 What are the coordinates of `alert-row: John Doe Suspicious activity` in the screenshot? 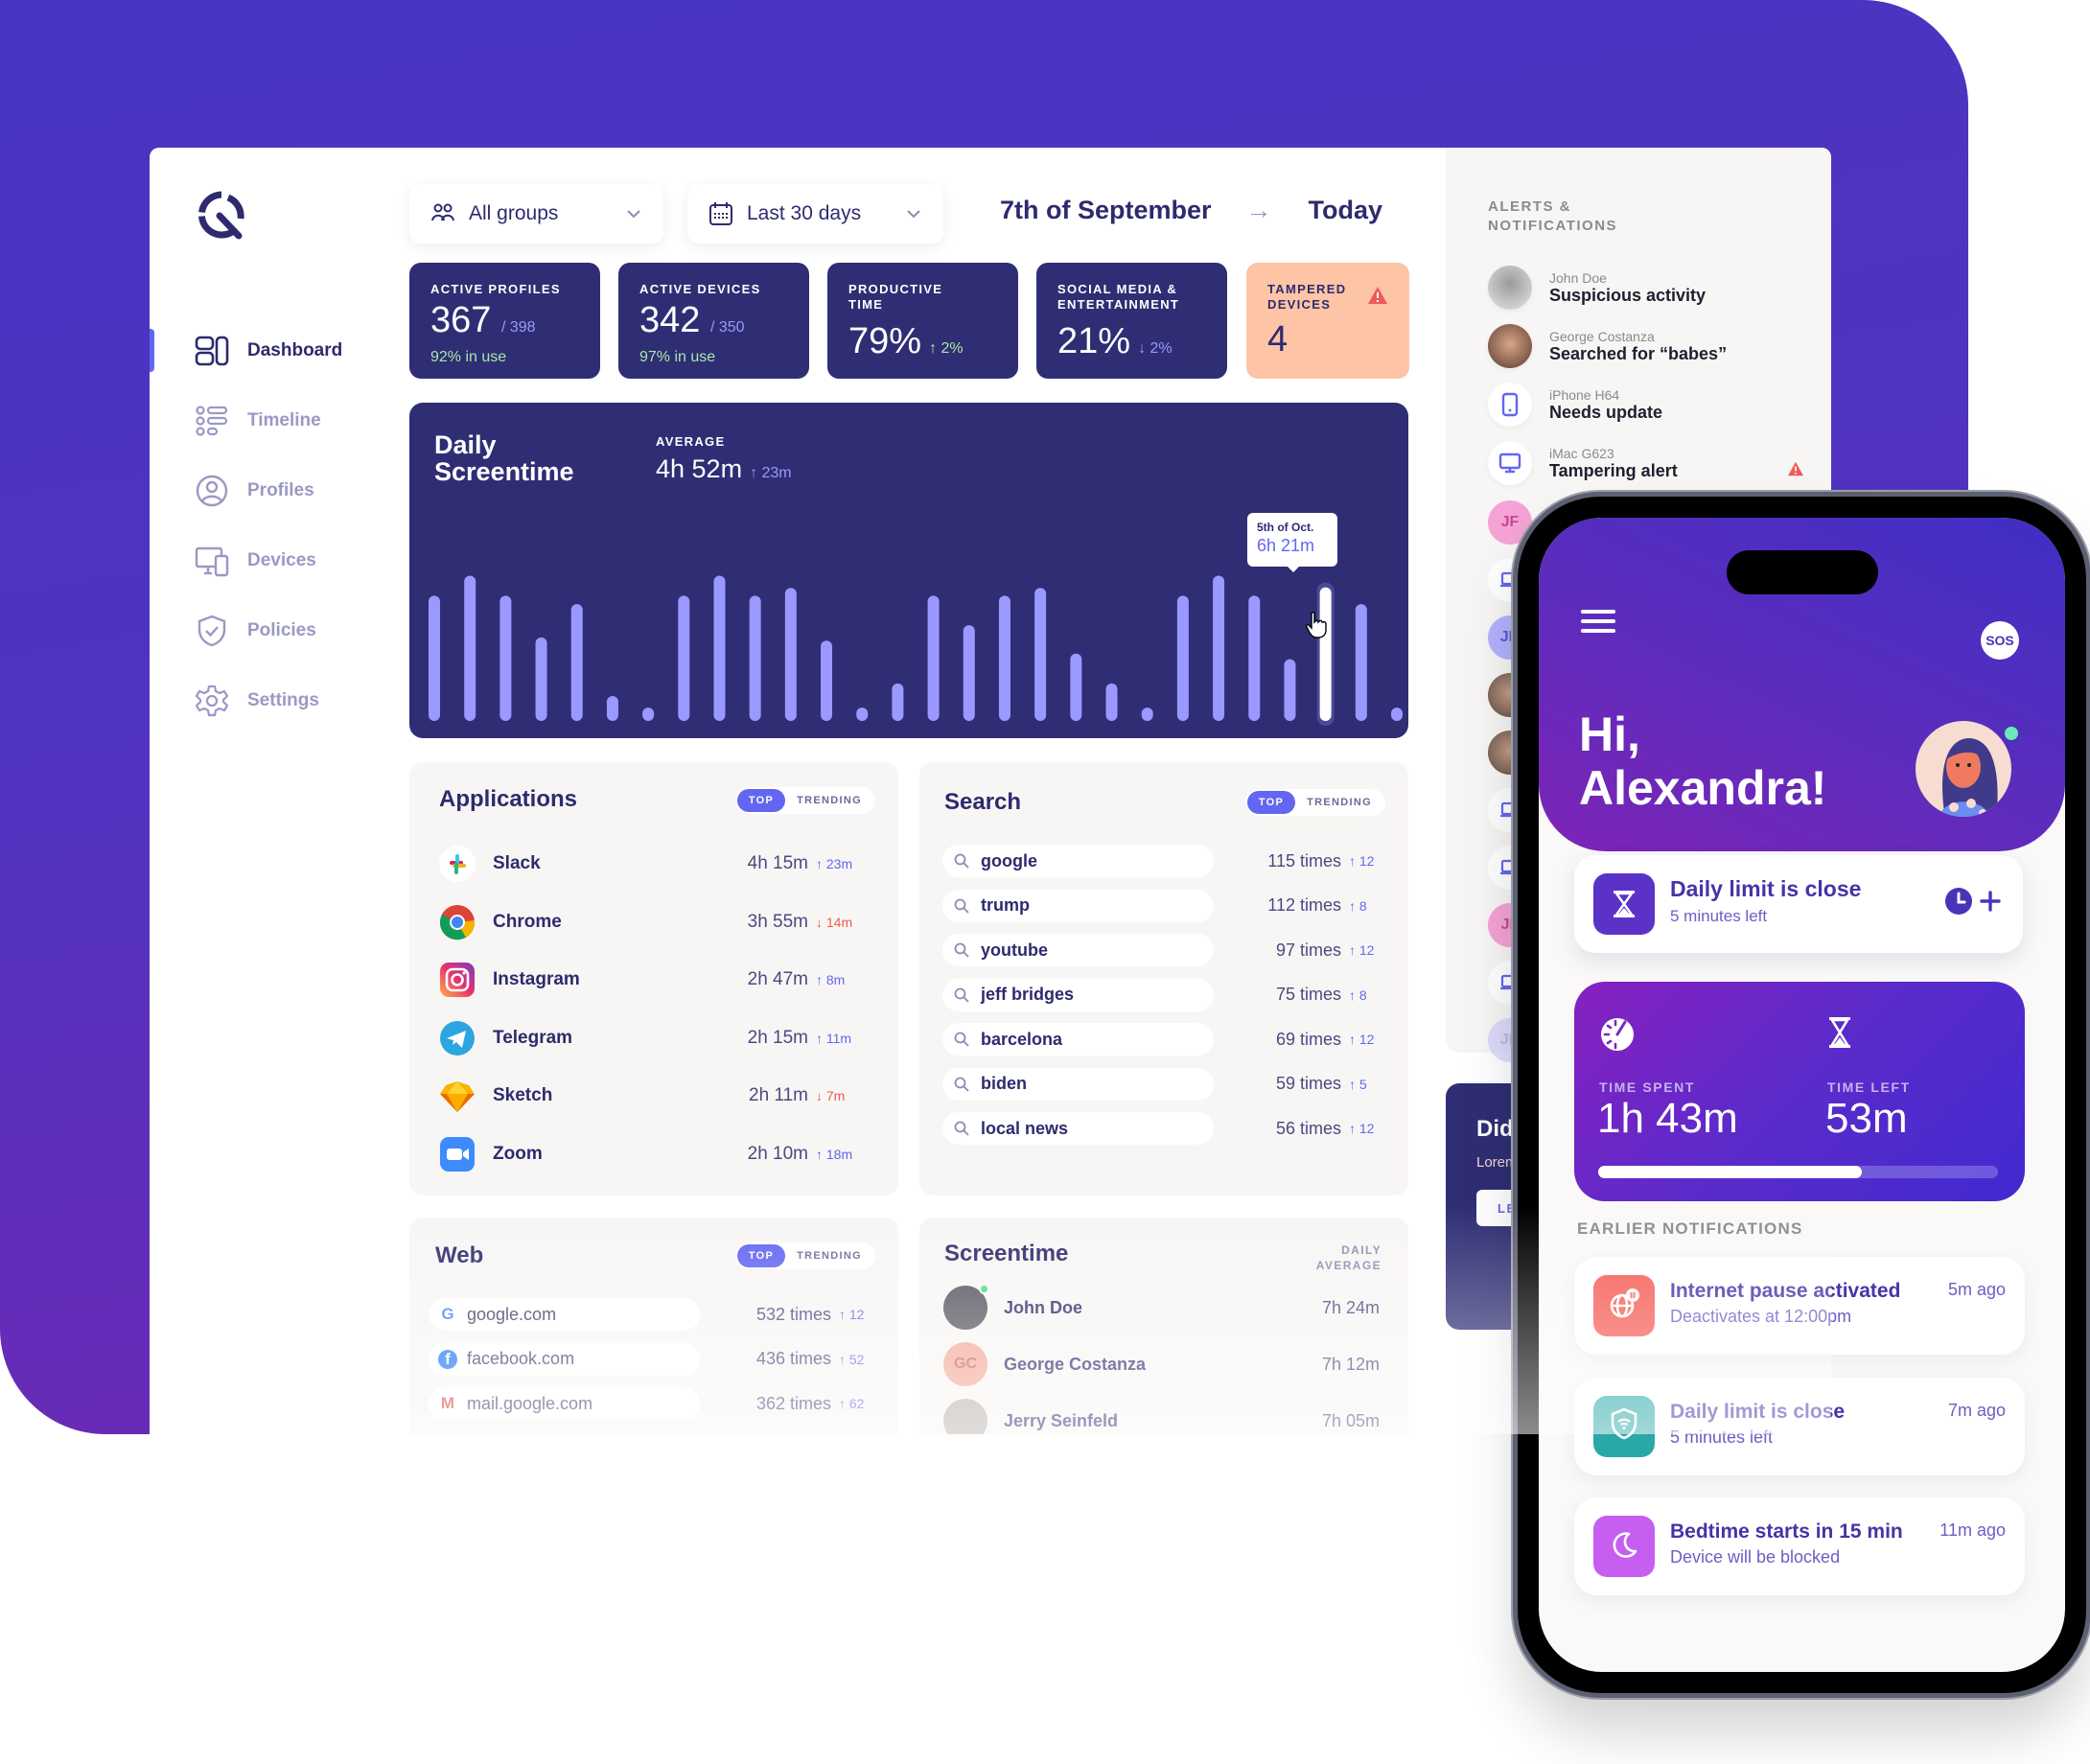 It's located at (1646, 288).